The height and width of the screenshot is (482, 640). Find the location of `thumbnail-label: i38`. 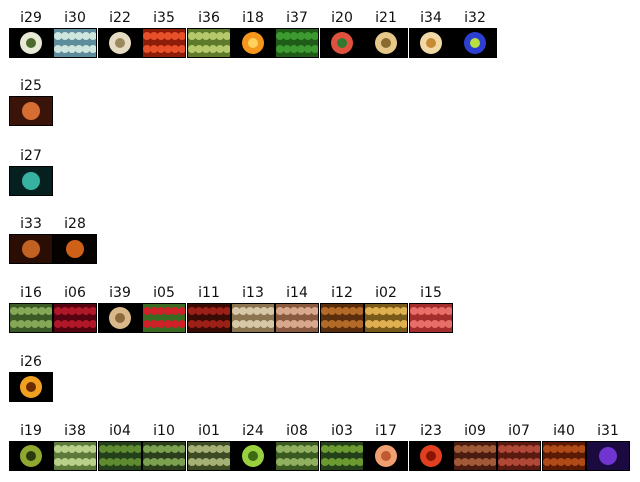

thumbnail-label: i38 is located at coordinates (75, 431).